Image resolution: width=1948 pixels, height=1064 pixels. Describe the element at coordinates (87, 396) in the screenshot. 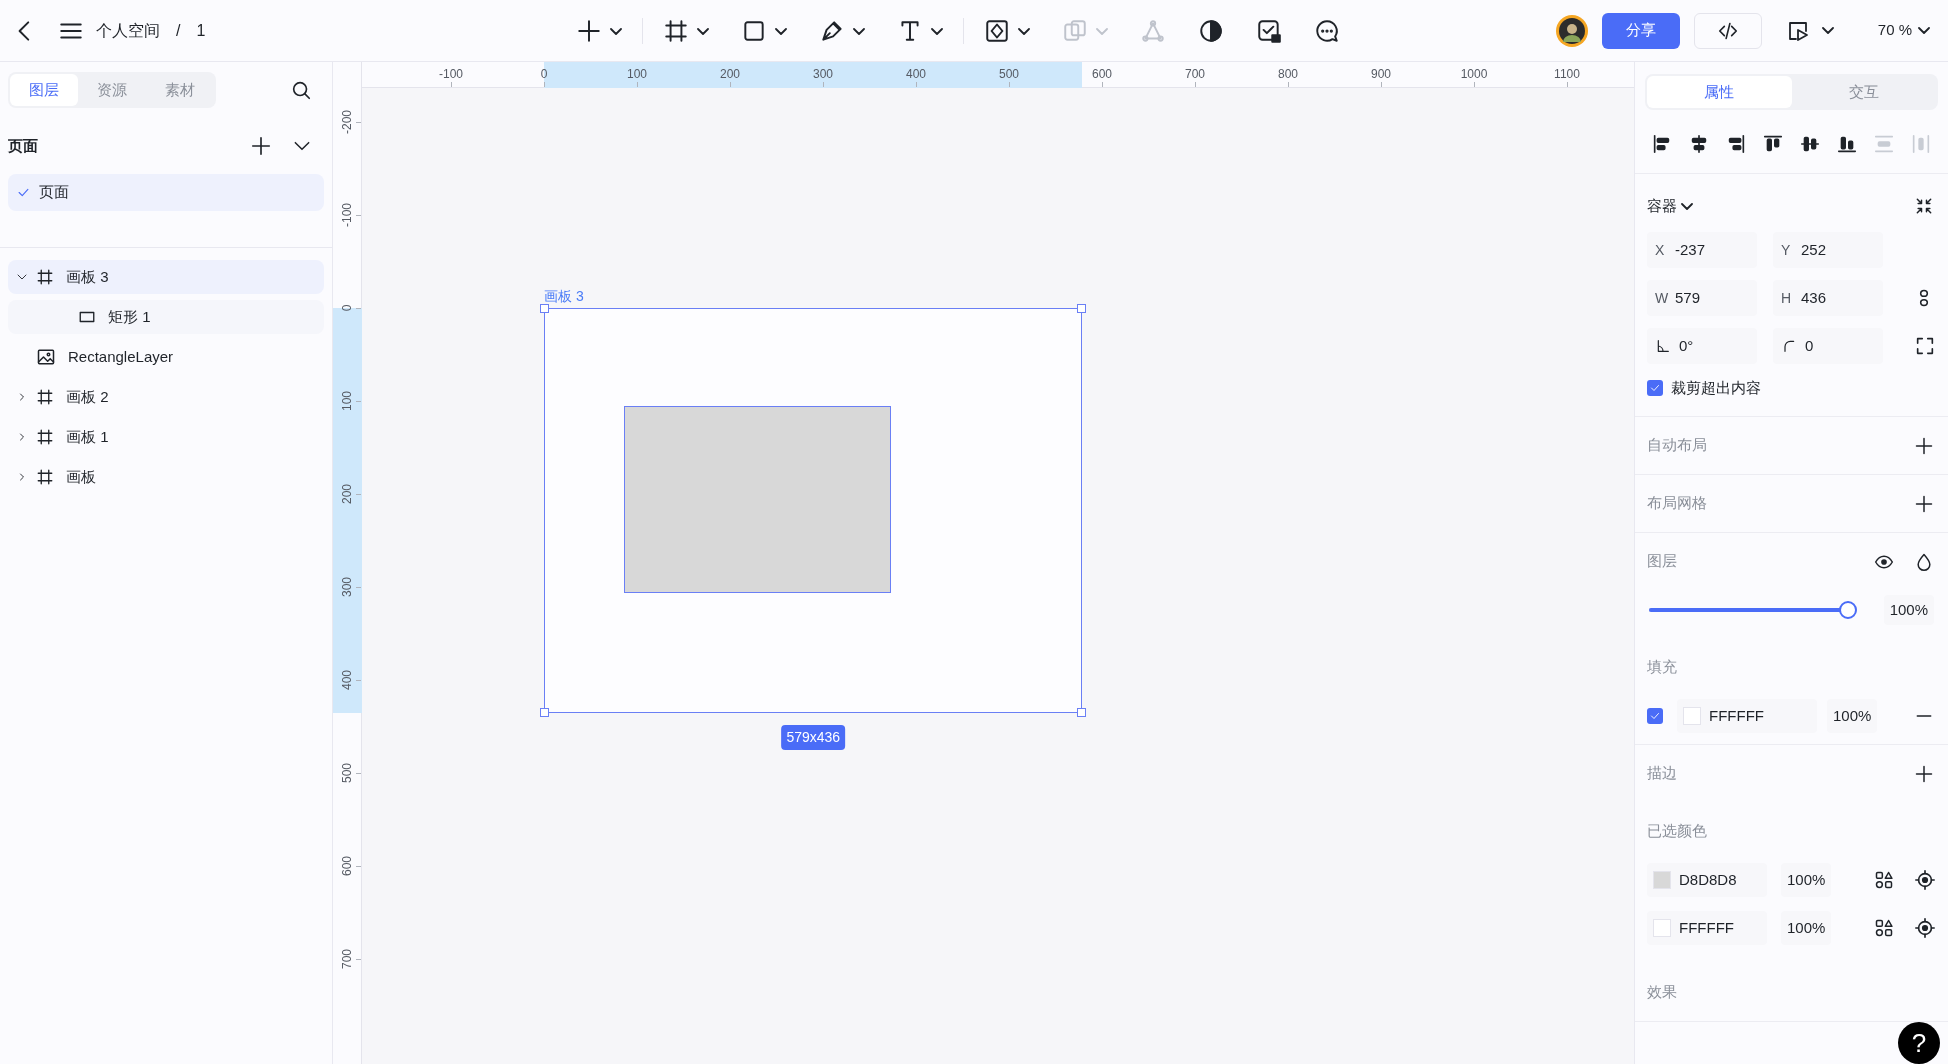

I see `layer-name: 画板 2` at that location.